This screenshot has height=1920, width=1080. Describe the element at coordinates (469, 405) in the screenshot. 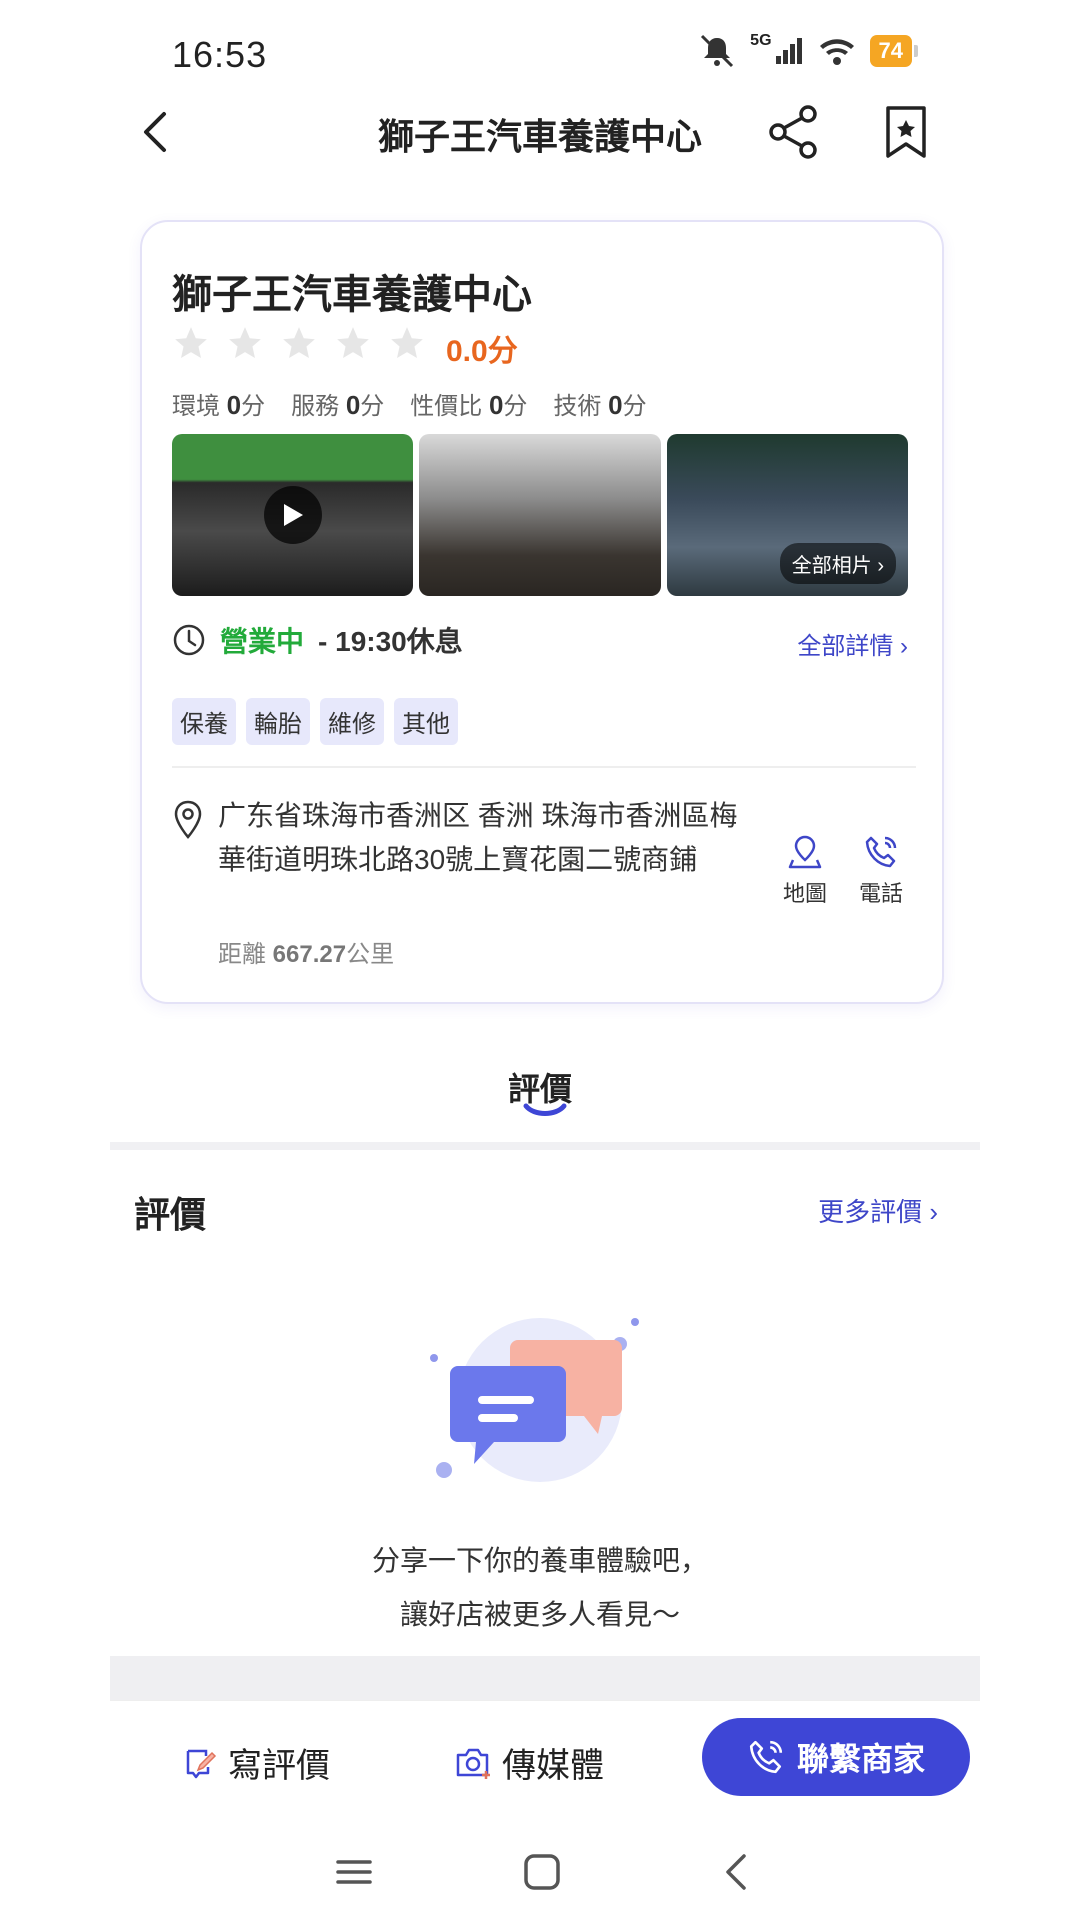

I see `subscore-value: 性價比 0分` at that location.